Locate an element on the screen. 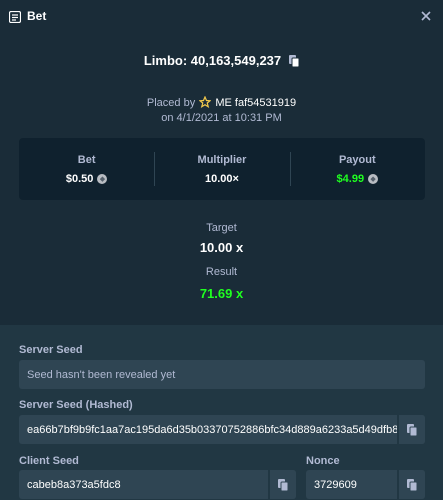  server-seed-label: Server Seed is located at coordinates (51, 350).